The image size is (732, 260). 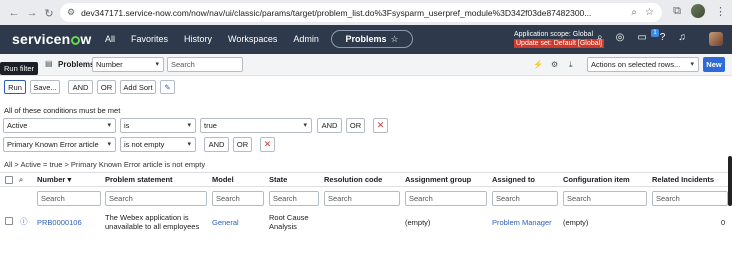 I want to click on list-title: Problems, so click(x=76, y=64).